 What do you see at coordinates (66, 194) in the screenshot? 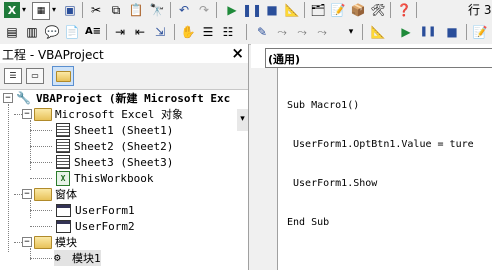
I see `tree-item-label: 窗体` at bounding box center [66, 194].